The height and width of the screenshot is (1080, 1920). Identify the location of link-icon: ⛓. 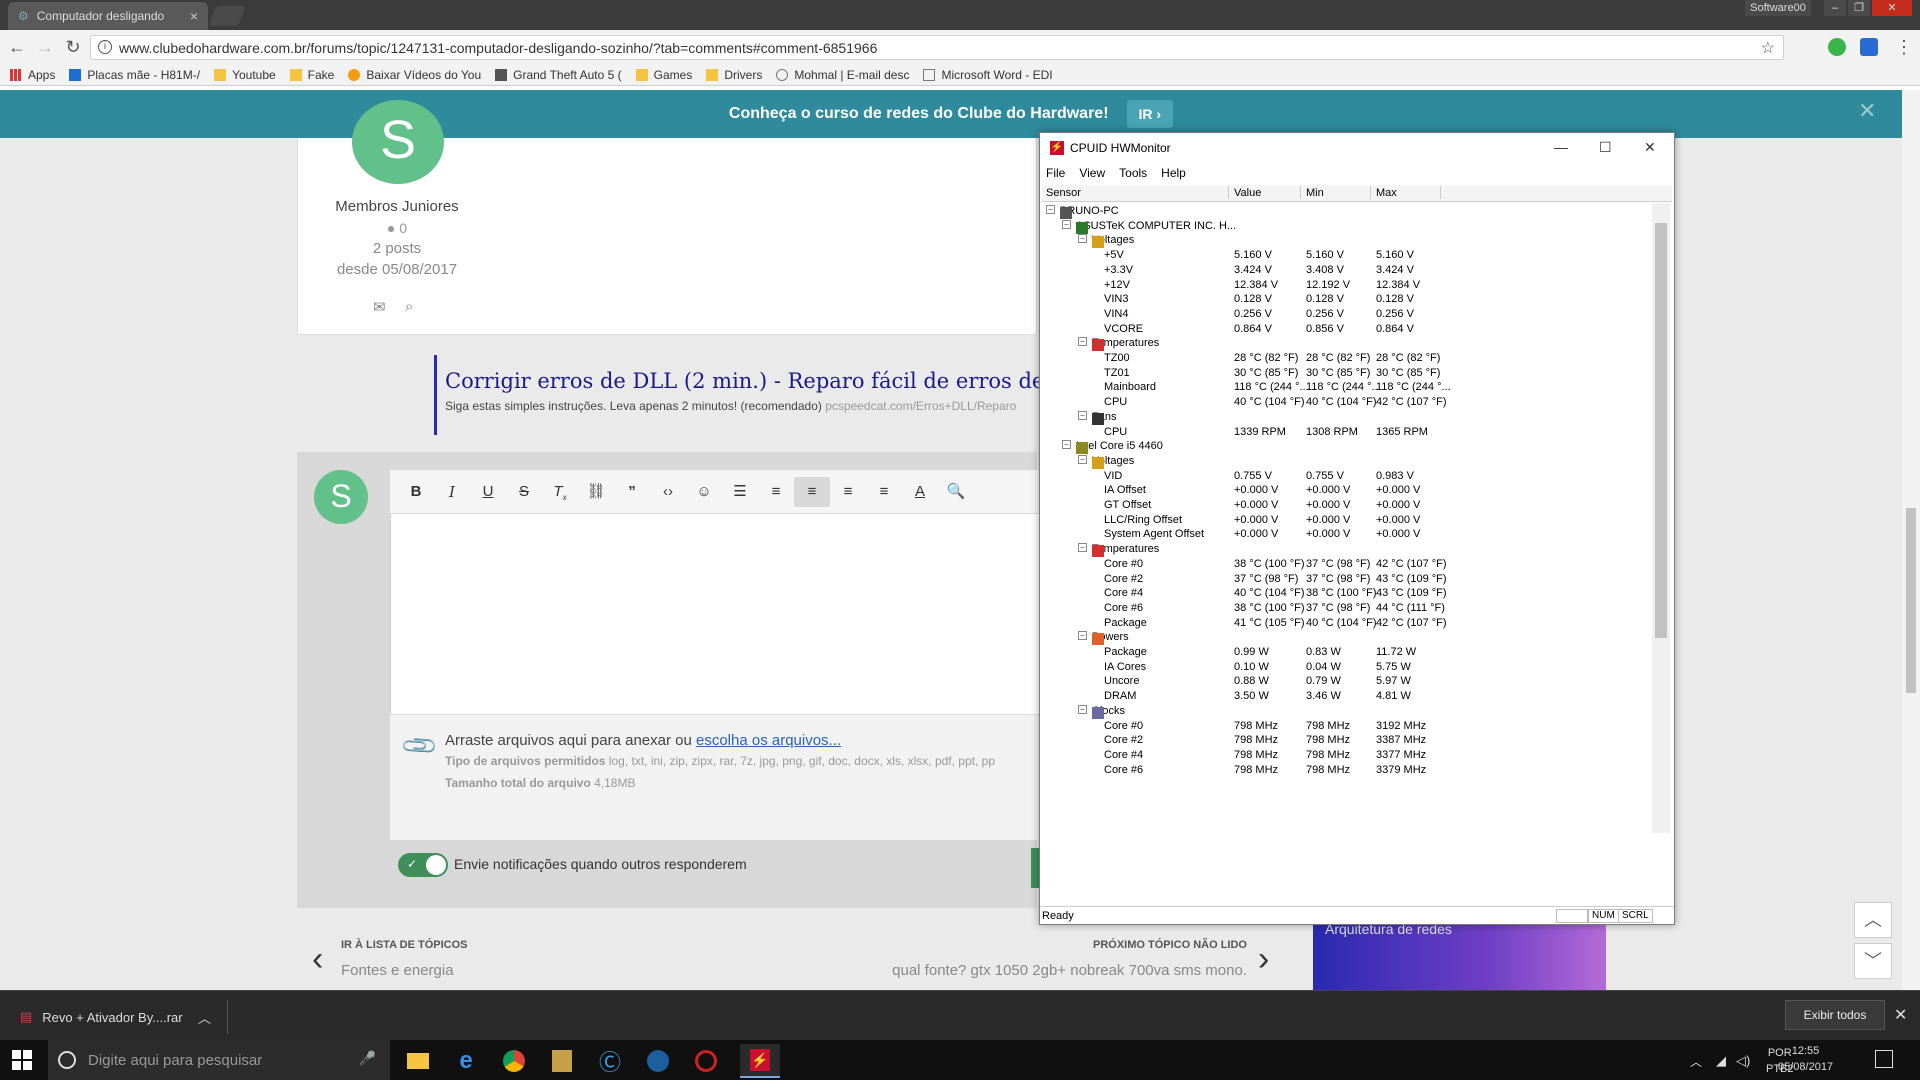
(596, 492).